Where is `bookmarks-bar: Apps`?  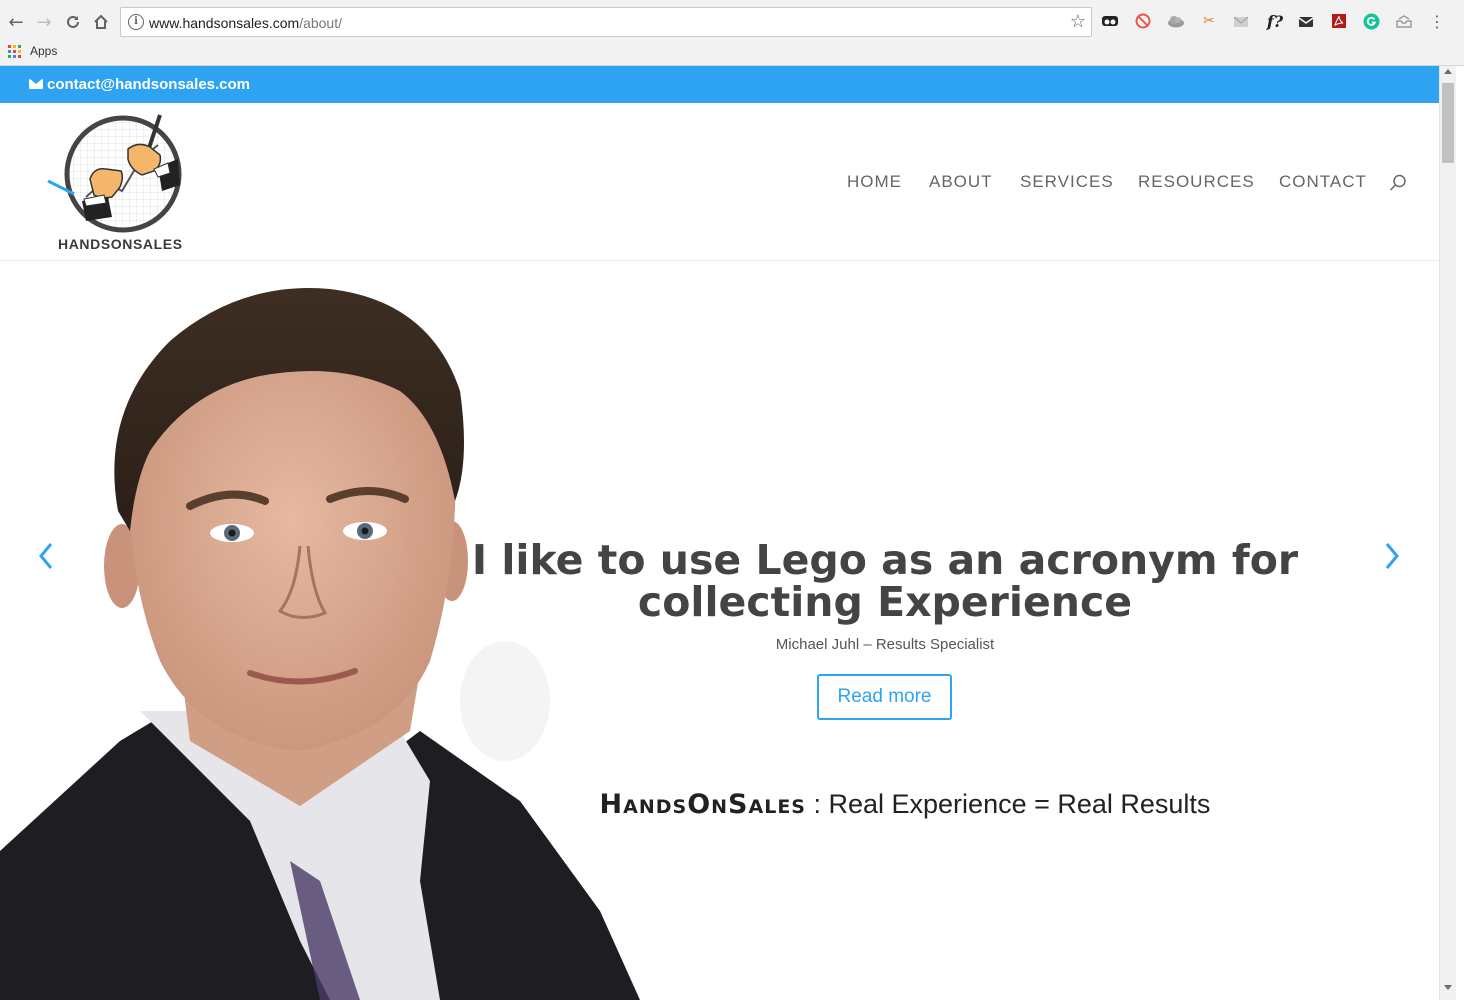
bookmarks-bar: Apps is located at coordinates (32, 51).